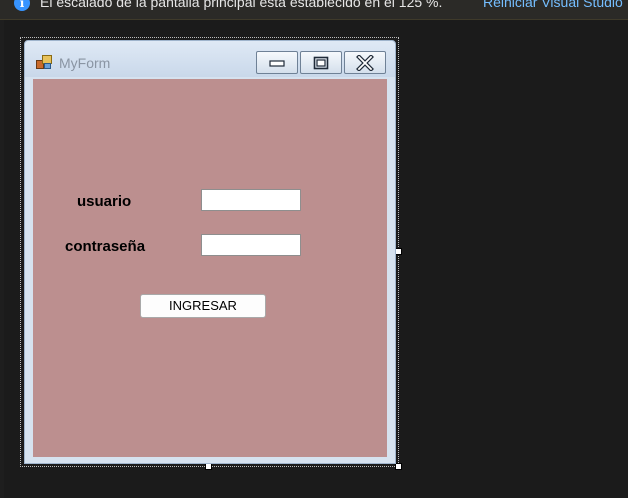  I want to click on resize-handle-bottom-right, so click(398, 466).